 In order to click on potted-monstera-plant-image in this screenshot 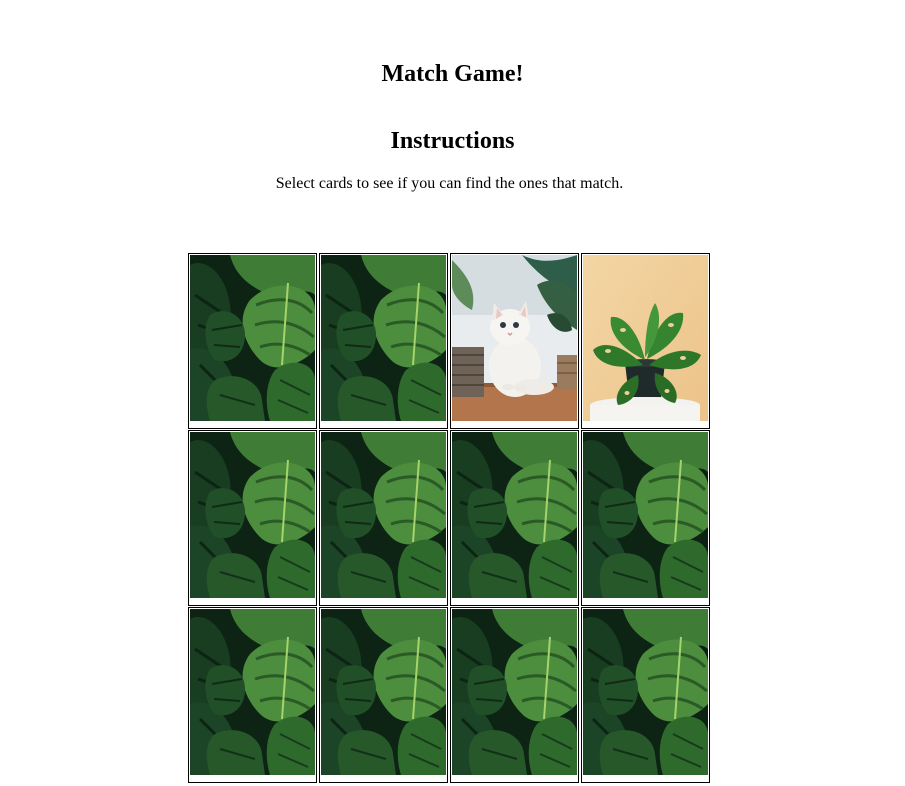, I will do `click(645, 338)`.